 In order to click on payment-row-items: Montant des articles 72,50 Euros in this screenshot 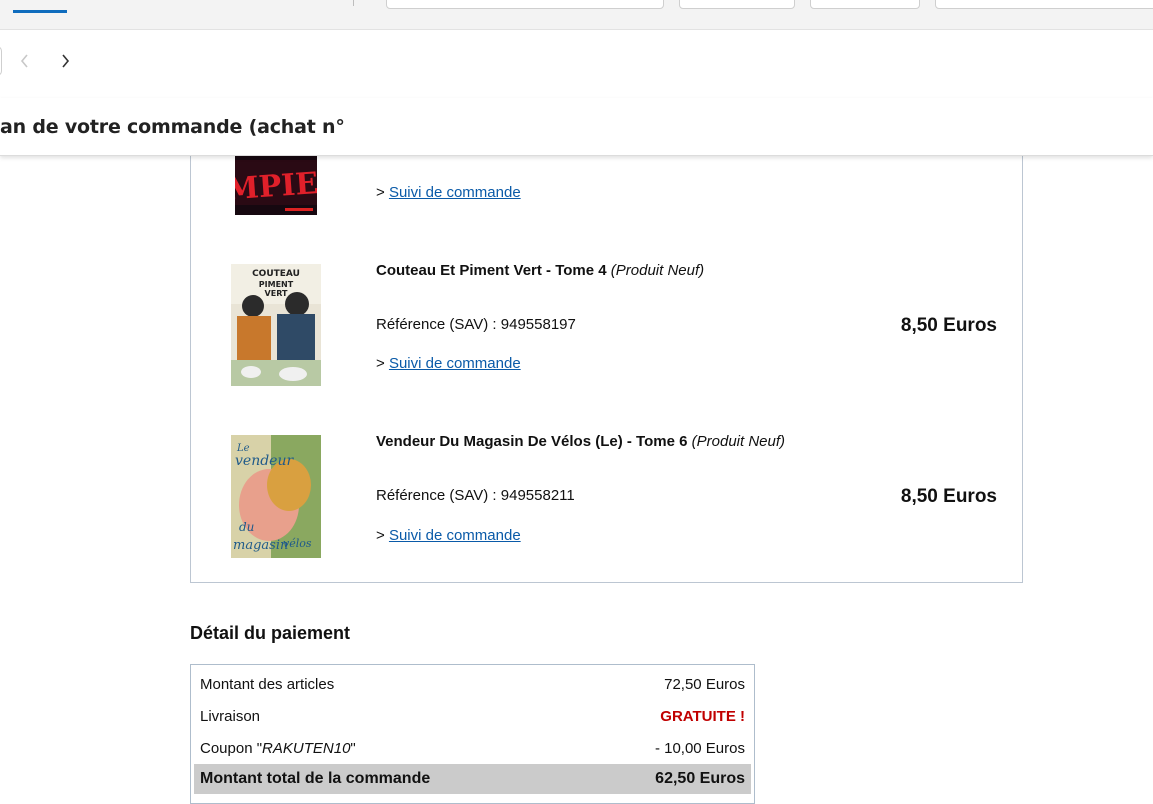, I will do `click(472, 684)`.